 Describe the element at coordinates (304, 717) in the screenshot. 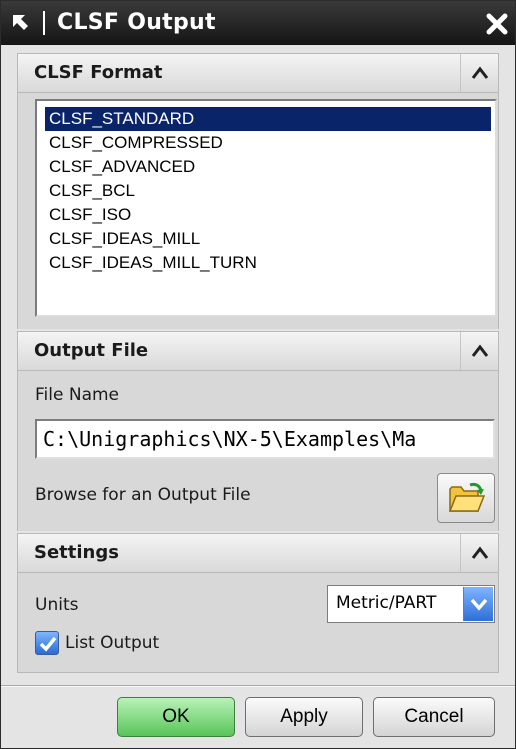

I see `apply-button: Apply` at that location.